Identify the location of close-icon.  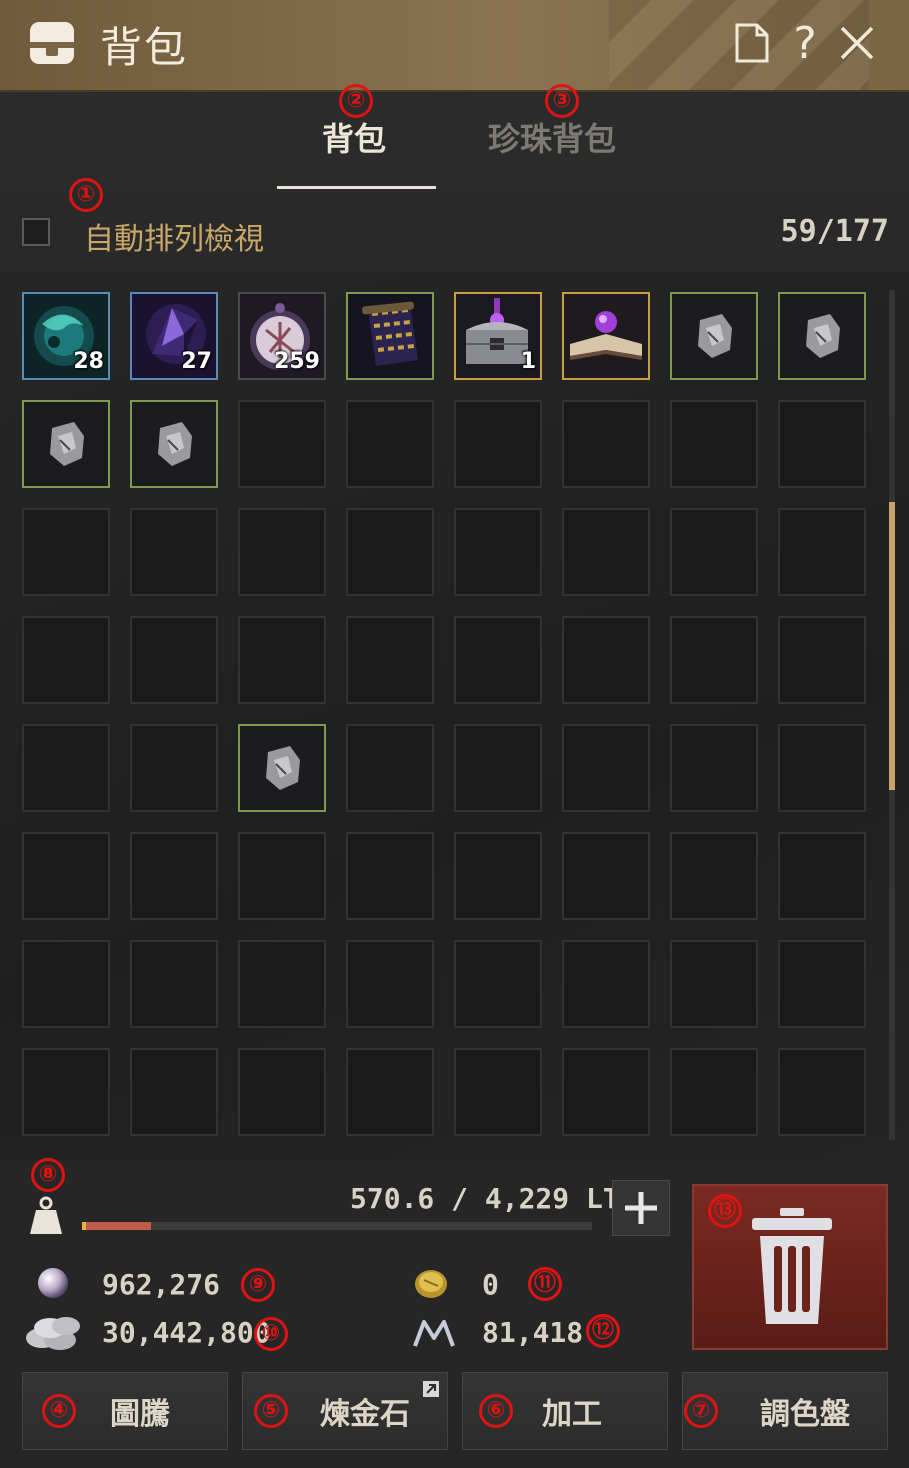
(857, 43).